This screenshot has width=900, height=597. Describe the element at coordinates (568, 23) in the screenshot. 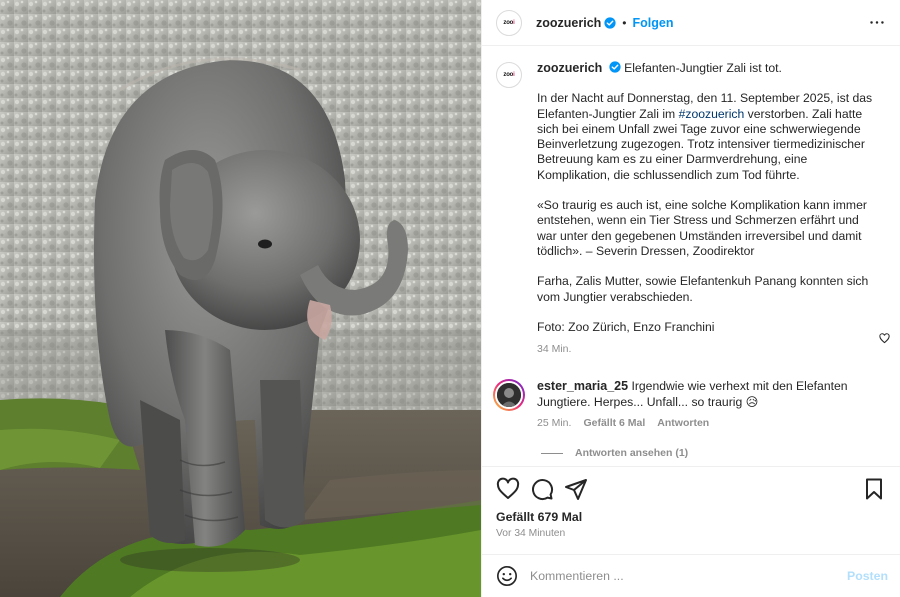

I see `header-username: zoozuerich` at that location.